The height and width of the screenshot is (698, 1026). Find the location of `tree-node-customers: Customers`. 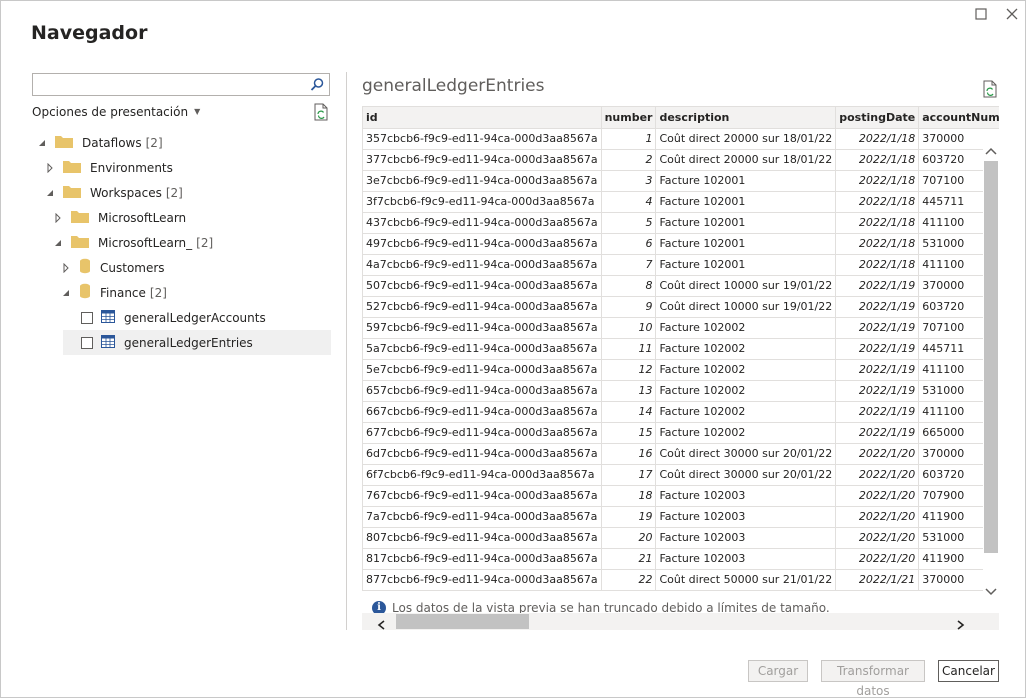

tree-node-customers: Customers is located at coordinates (113, 267).